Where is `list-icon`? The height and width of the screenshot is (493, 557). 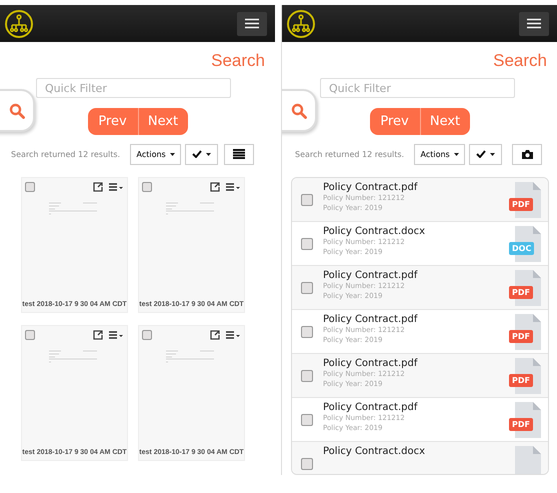
list-icon is located at coordinates (239, 154).